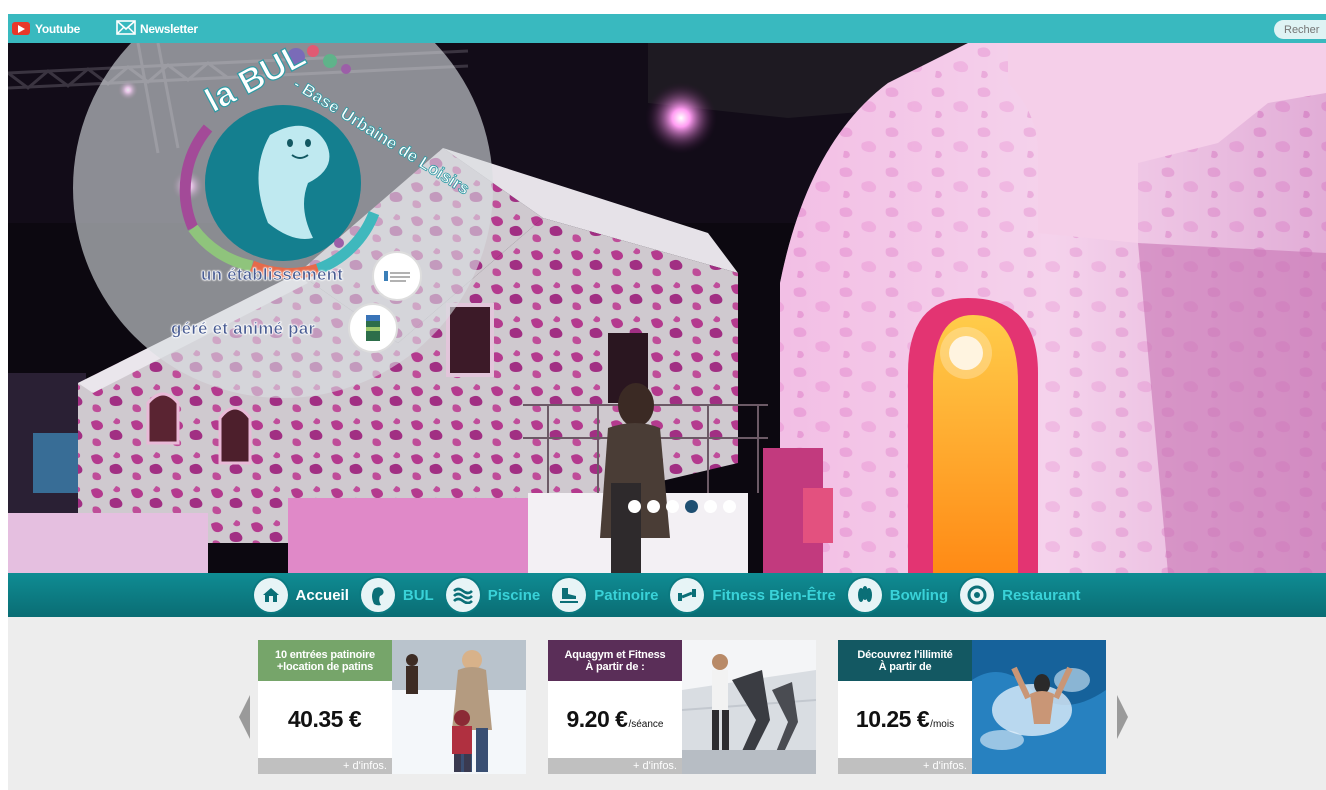  What do you see at coordinates (615, 654) in the screenshot?
I see `offer-title: Aquagym et Fitness` at bounding box center [615, 654].